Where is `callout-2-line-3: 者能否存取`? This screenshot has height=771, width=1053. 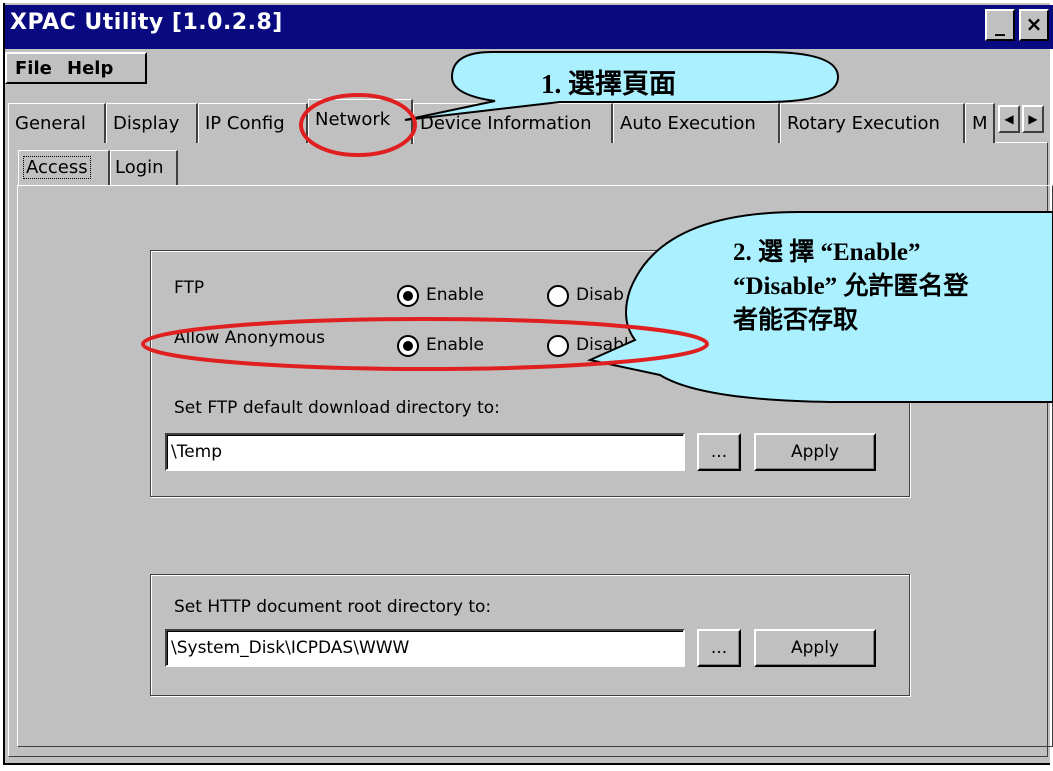 callout-2-line-3: 者能否存取 is located at coordinates (796, 320).